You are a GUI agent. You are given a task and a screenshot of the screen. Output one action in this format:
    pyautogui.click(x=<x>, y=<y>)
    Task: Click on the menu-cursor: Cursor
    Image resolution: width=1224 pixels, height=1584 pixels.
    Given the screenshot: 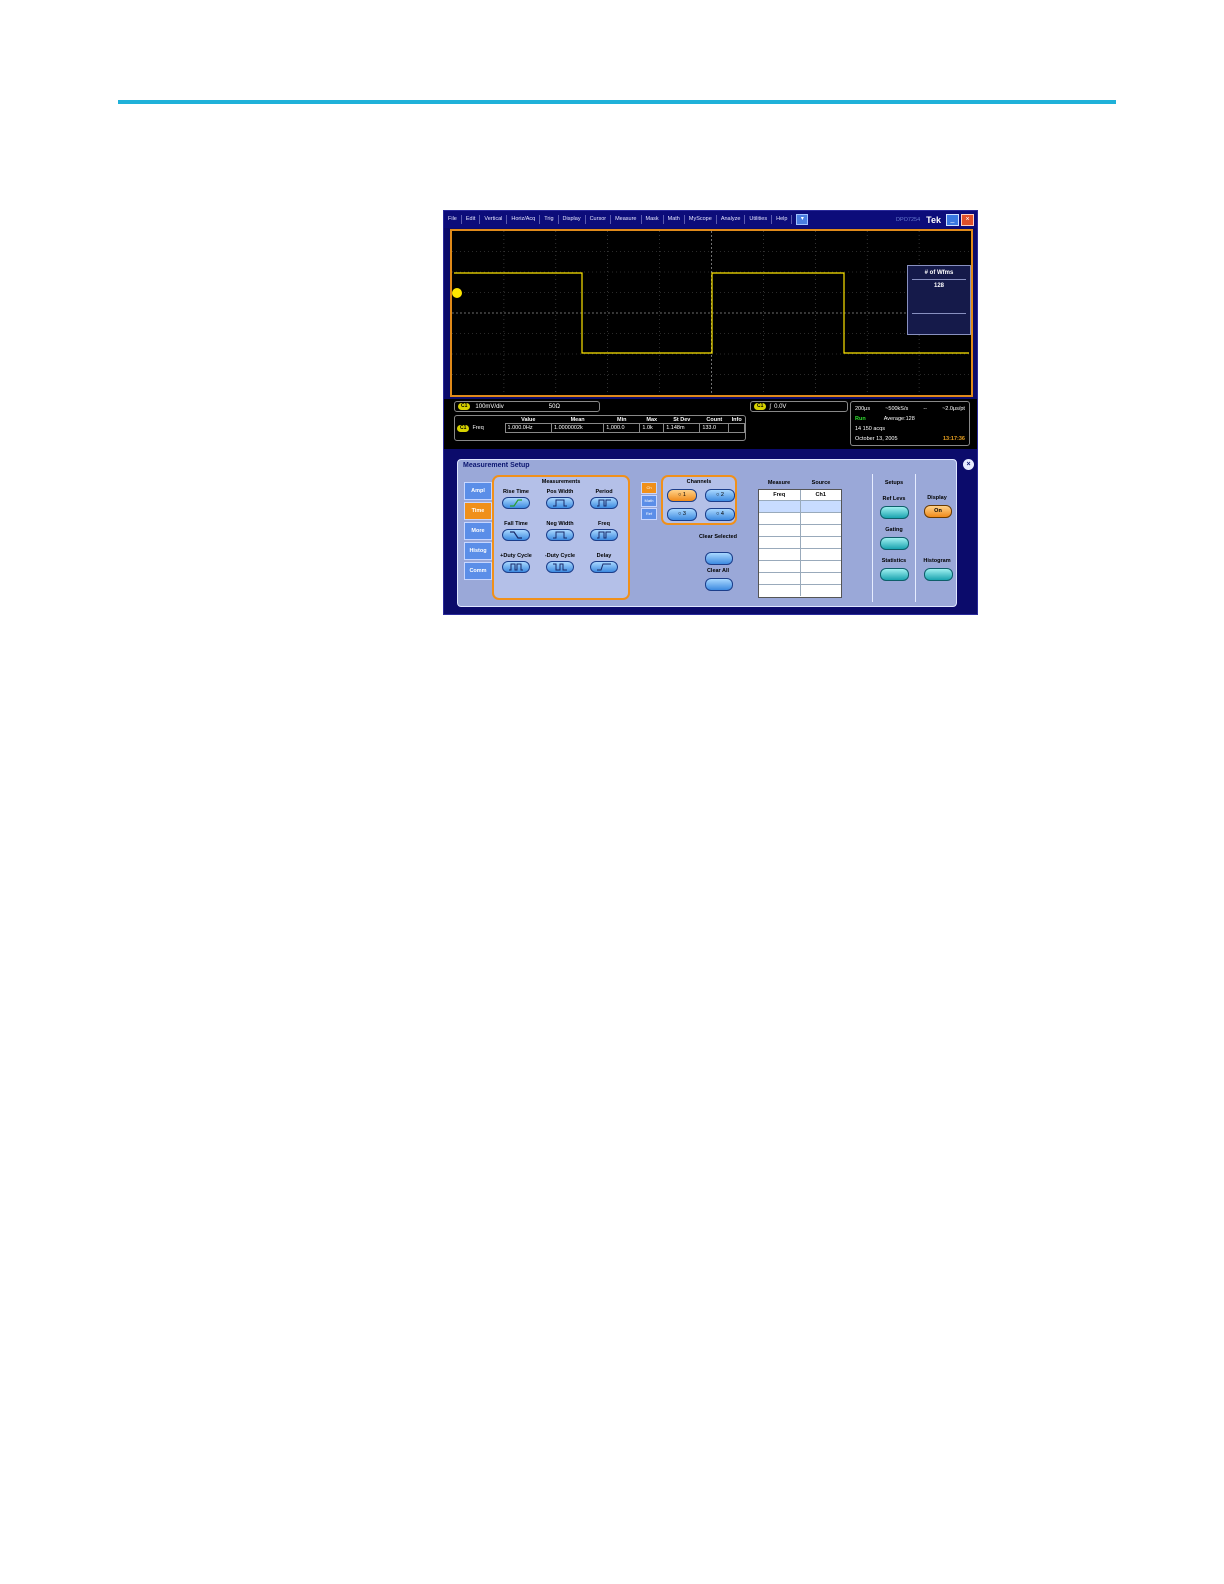 What is the action you would take?
    pyautogui.click(x=599, y=219)
    